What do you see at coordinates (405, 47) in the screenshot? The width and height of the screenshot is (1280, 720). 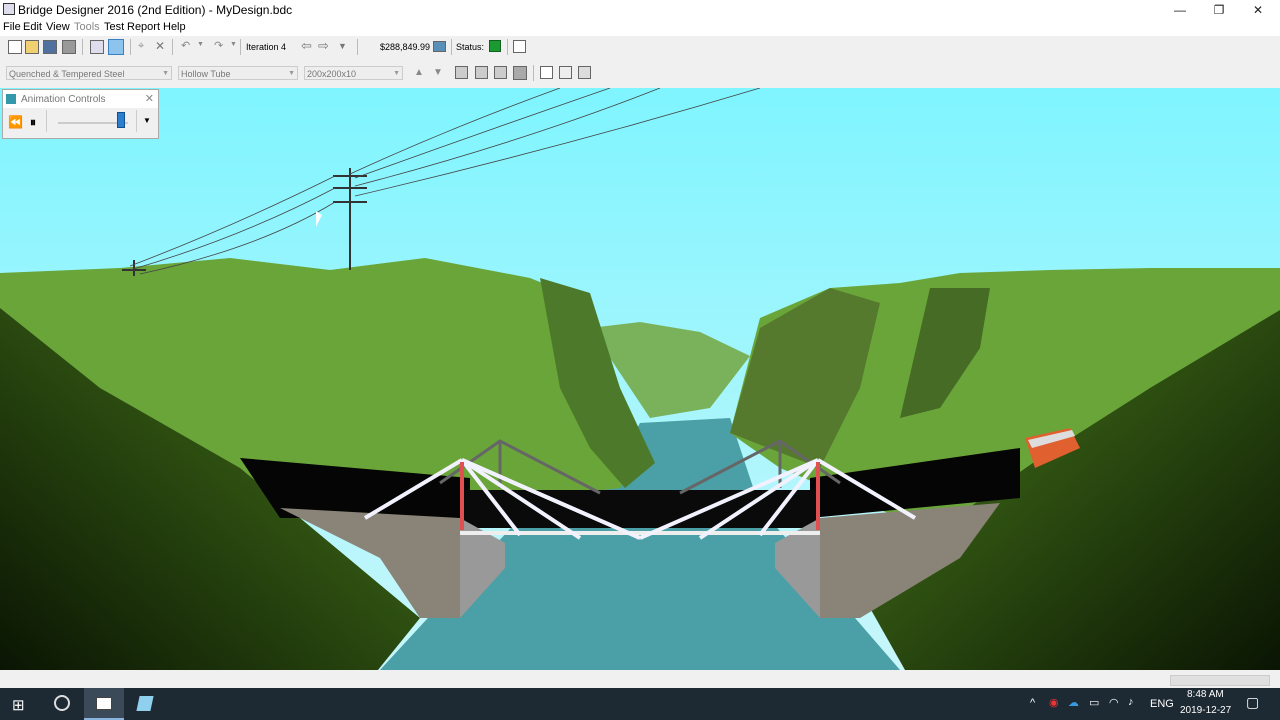 I see `cost-value: $288,849.99` at bounding box center [405, 47].